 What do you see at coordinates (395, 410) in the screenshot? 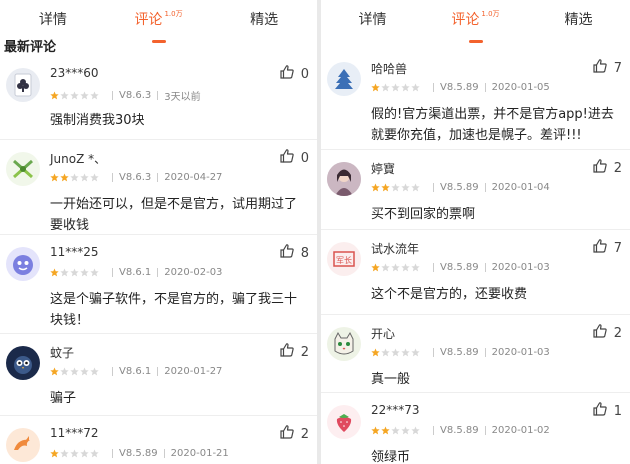
I see `username: 22***73` at bounding box center [395, 410].